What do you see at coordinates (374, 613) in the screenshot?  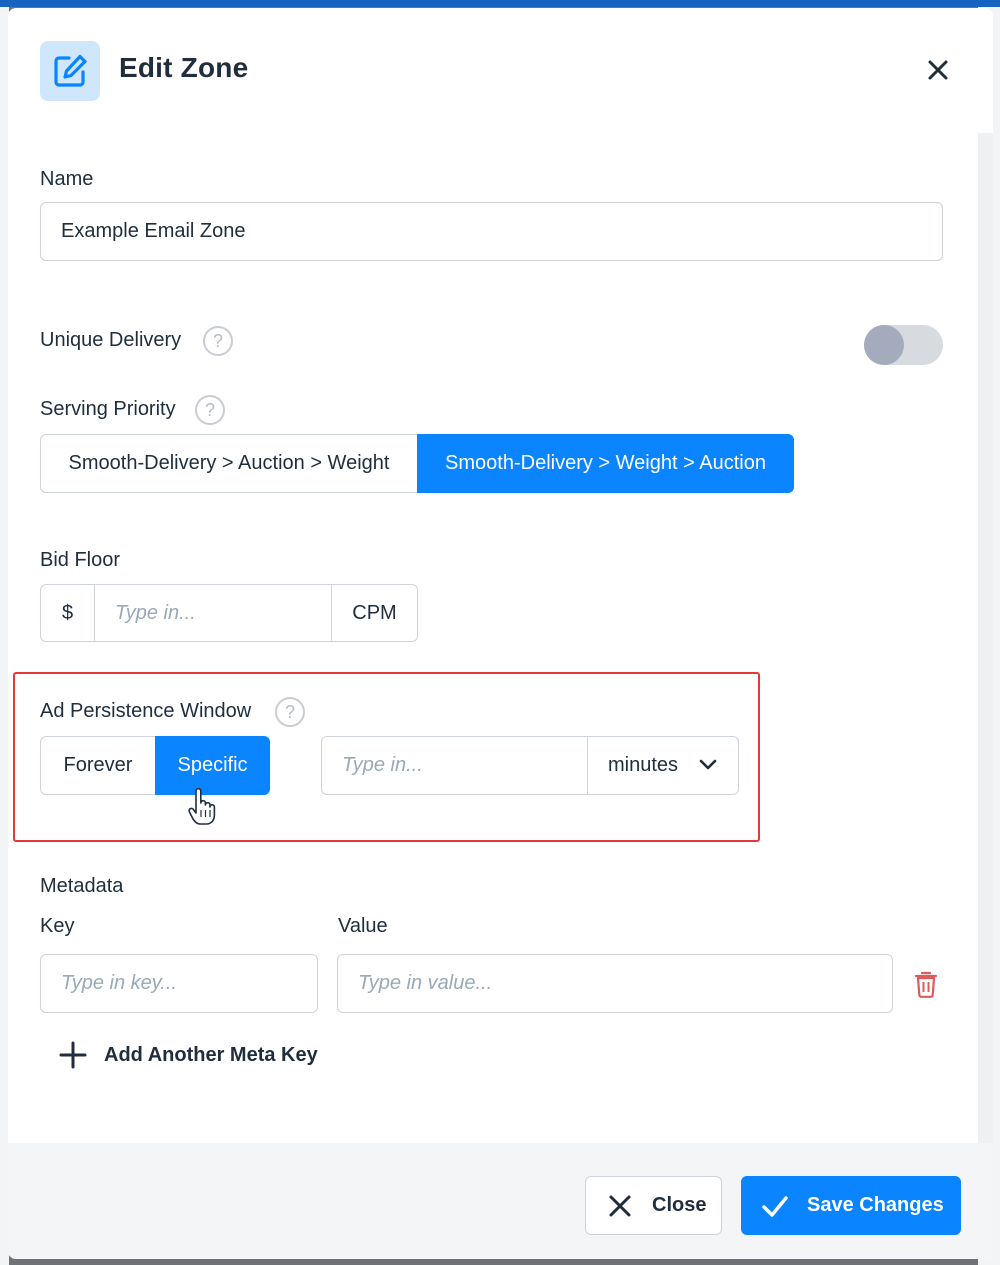 I see `cpm-suffix: CPM` at bounding box center [374, 613].